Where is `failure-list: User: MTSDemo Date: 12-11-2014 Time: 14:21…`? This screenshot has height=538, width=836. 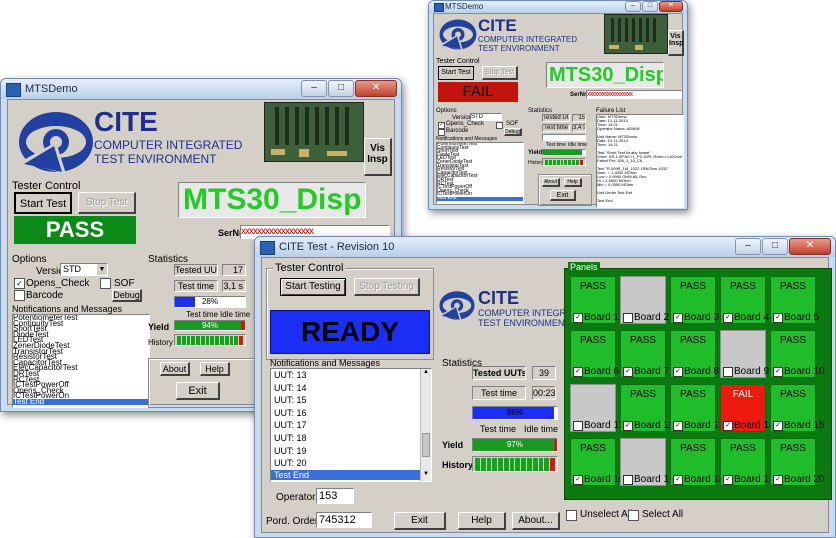
failure-list: User: MTSDemo Date: 12-11-2014 Time: 14:21… is located at coordinates (640, 161).